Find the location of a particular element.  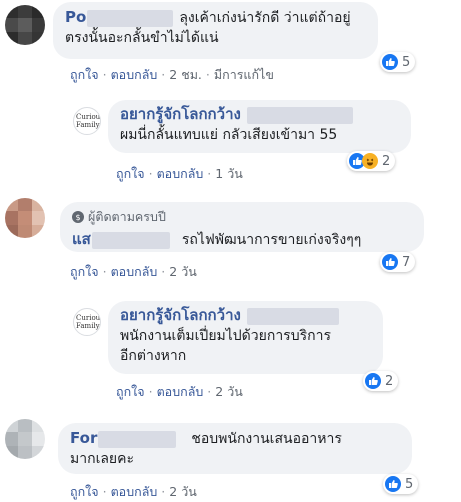

comment-actions: ถูกใจ · ตอบกลับ · 1 วัน is located at coordinates (179, 173).